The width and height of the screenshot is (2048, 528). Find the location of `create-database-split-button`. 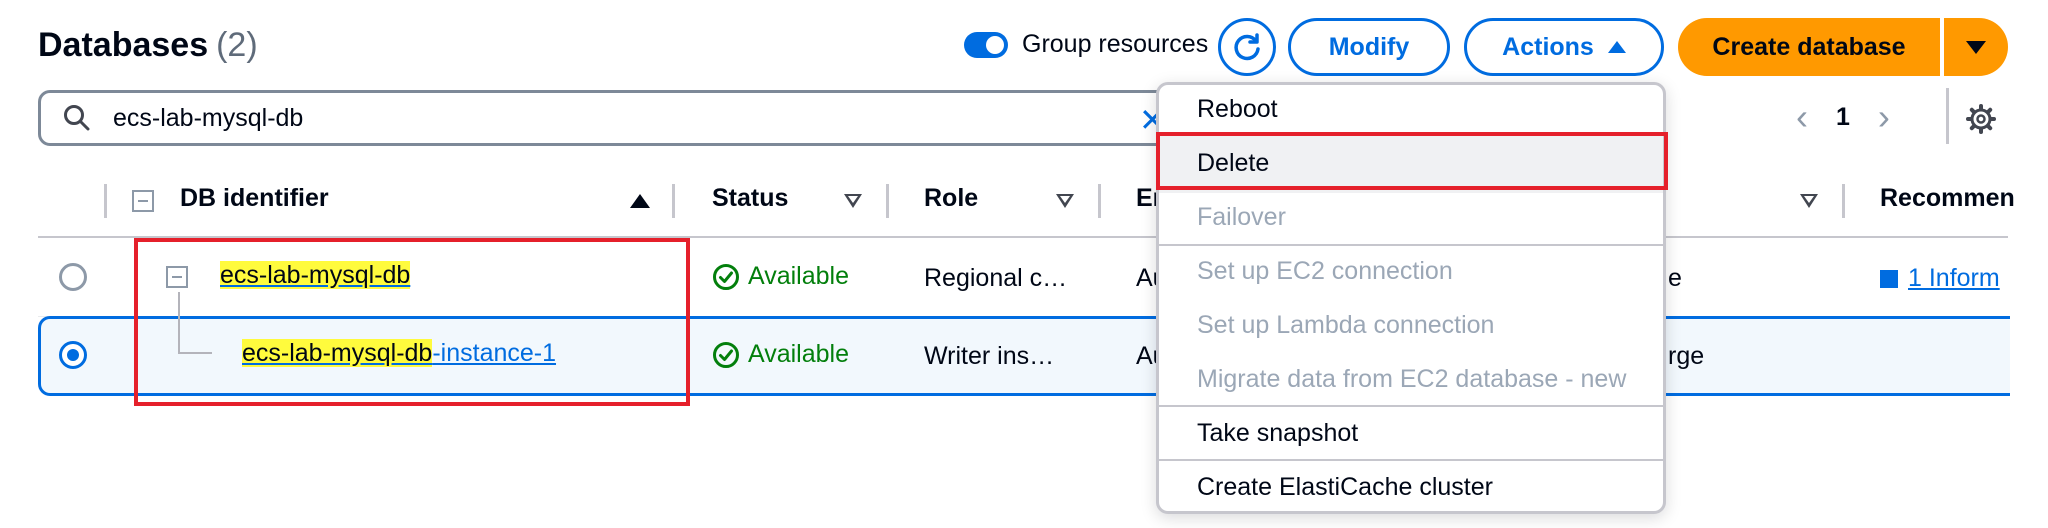

create-database-split-button is located at coordinates (1976, 47).